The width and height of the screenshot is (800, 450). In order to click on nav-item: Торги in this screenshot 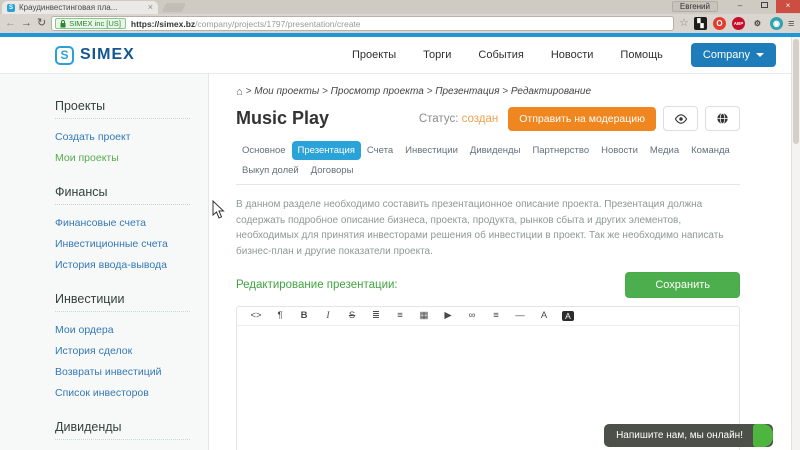, I will do `click(437, 55)`.